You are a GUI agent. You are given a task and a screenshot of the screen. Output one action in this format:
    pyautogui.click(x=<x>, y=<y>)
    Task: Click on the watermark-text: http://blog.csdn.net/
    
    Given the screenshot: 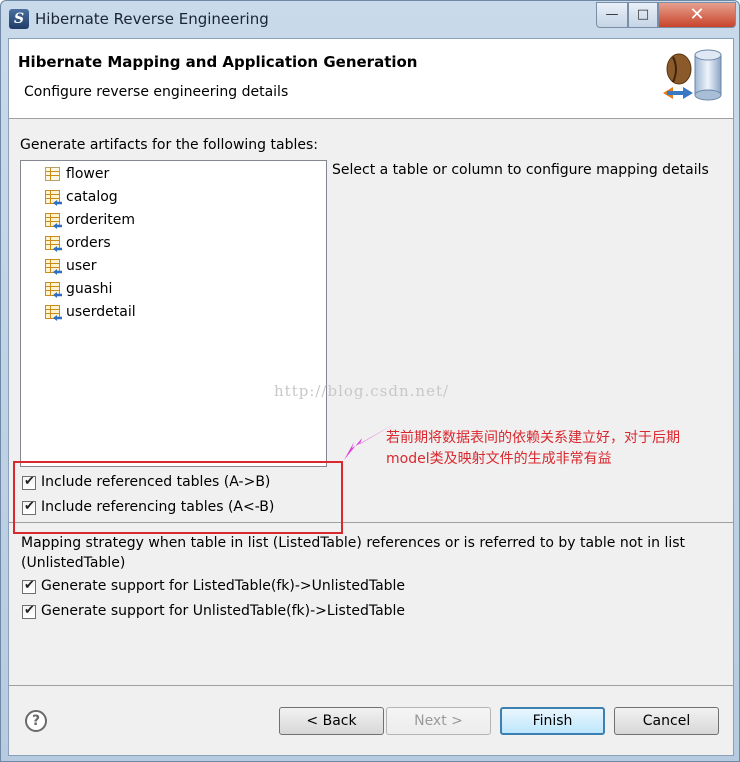 What is the action you would take?
    pyautogui.click(x=362, y=391)
    